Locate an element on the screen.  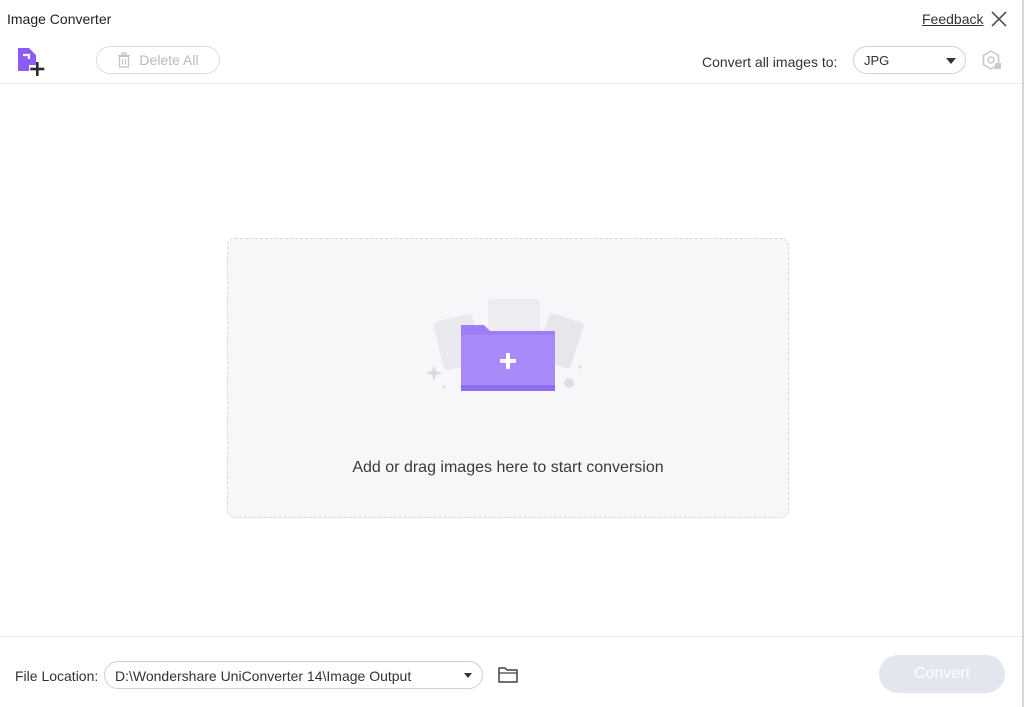
feedback-link: Feedback is located at coordinates (952, 19).